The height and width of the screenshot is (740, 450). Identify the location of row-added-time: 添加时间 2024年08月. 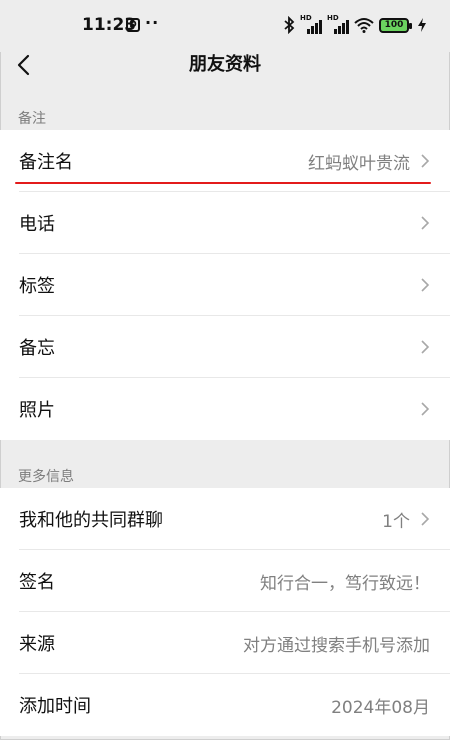
(225, 705).